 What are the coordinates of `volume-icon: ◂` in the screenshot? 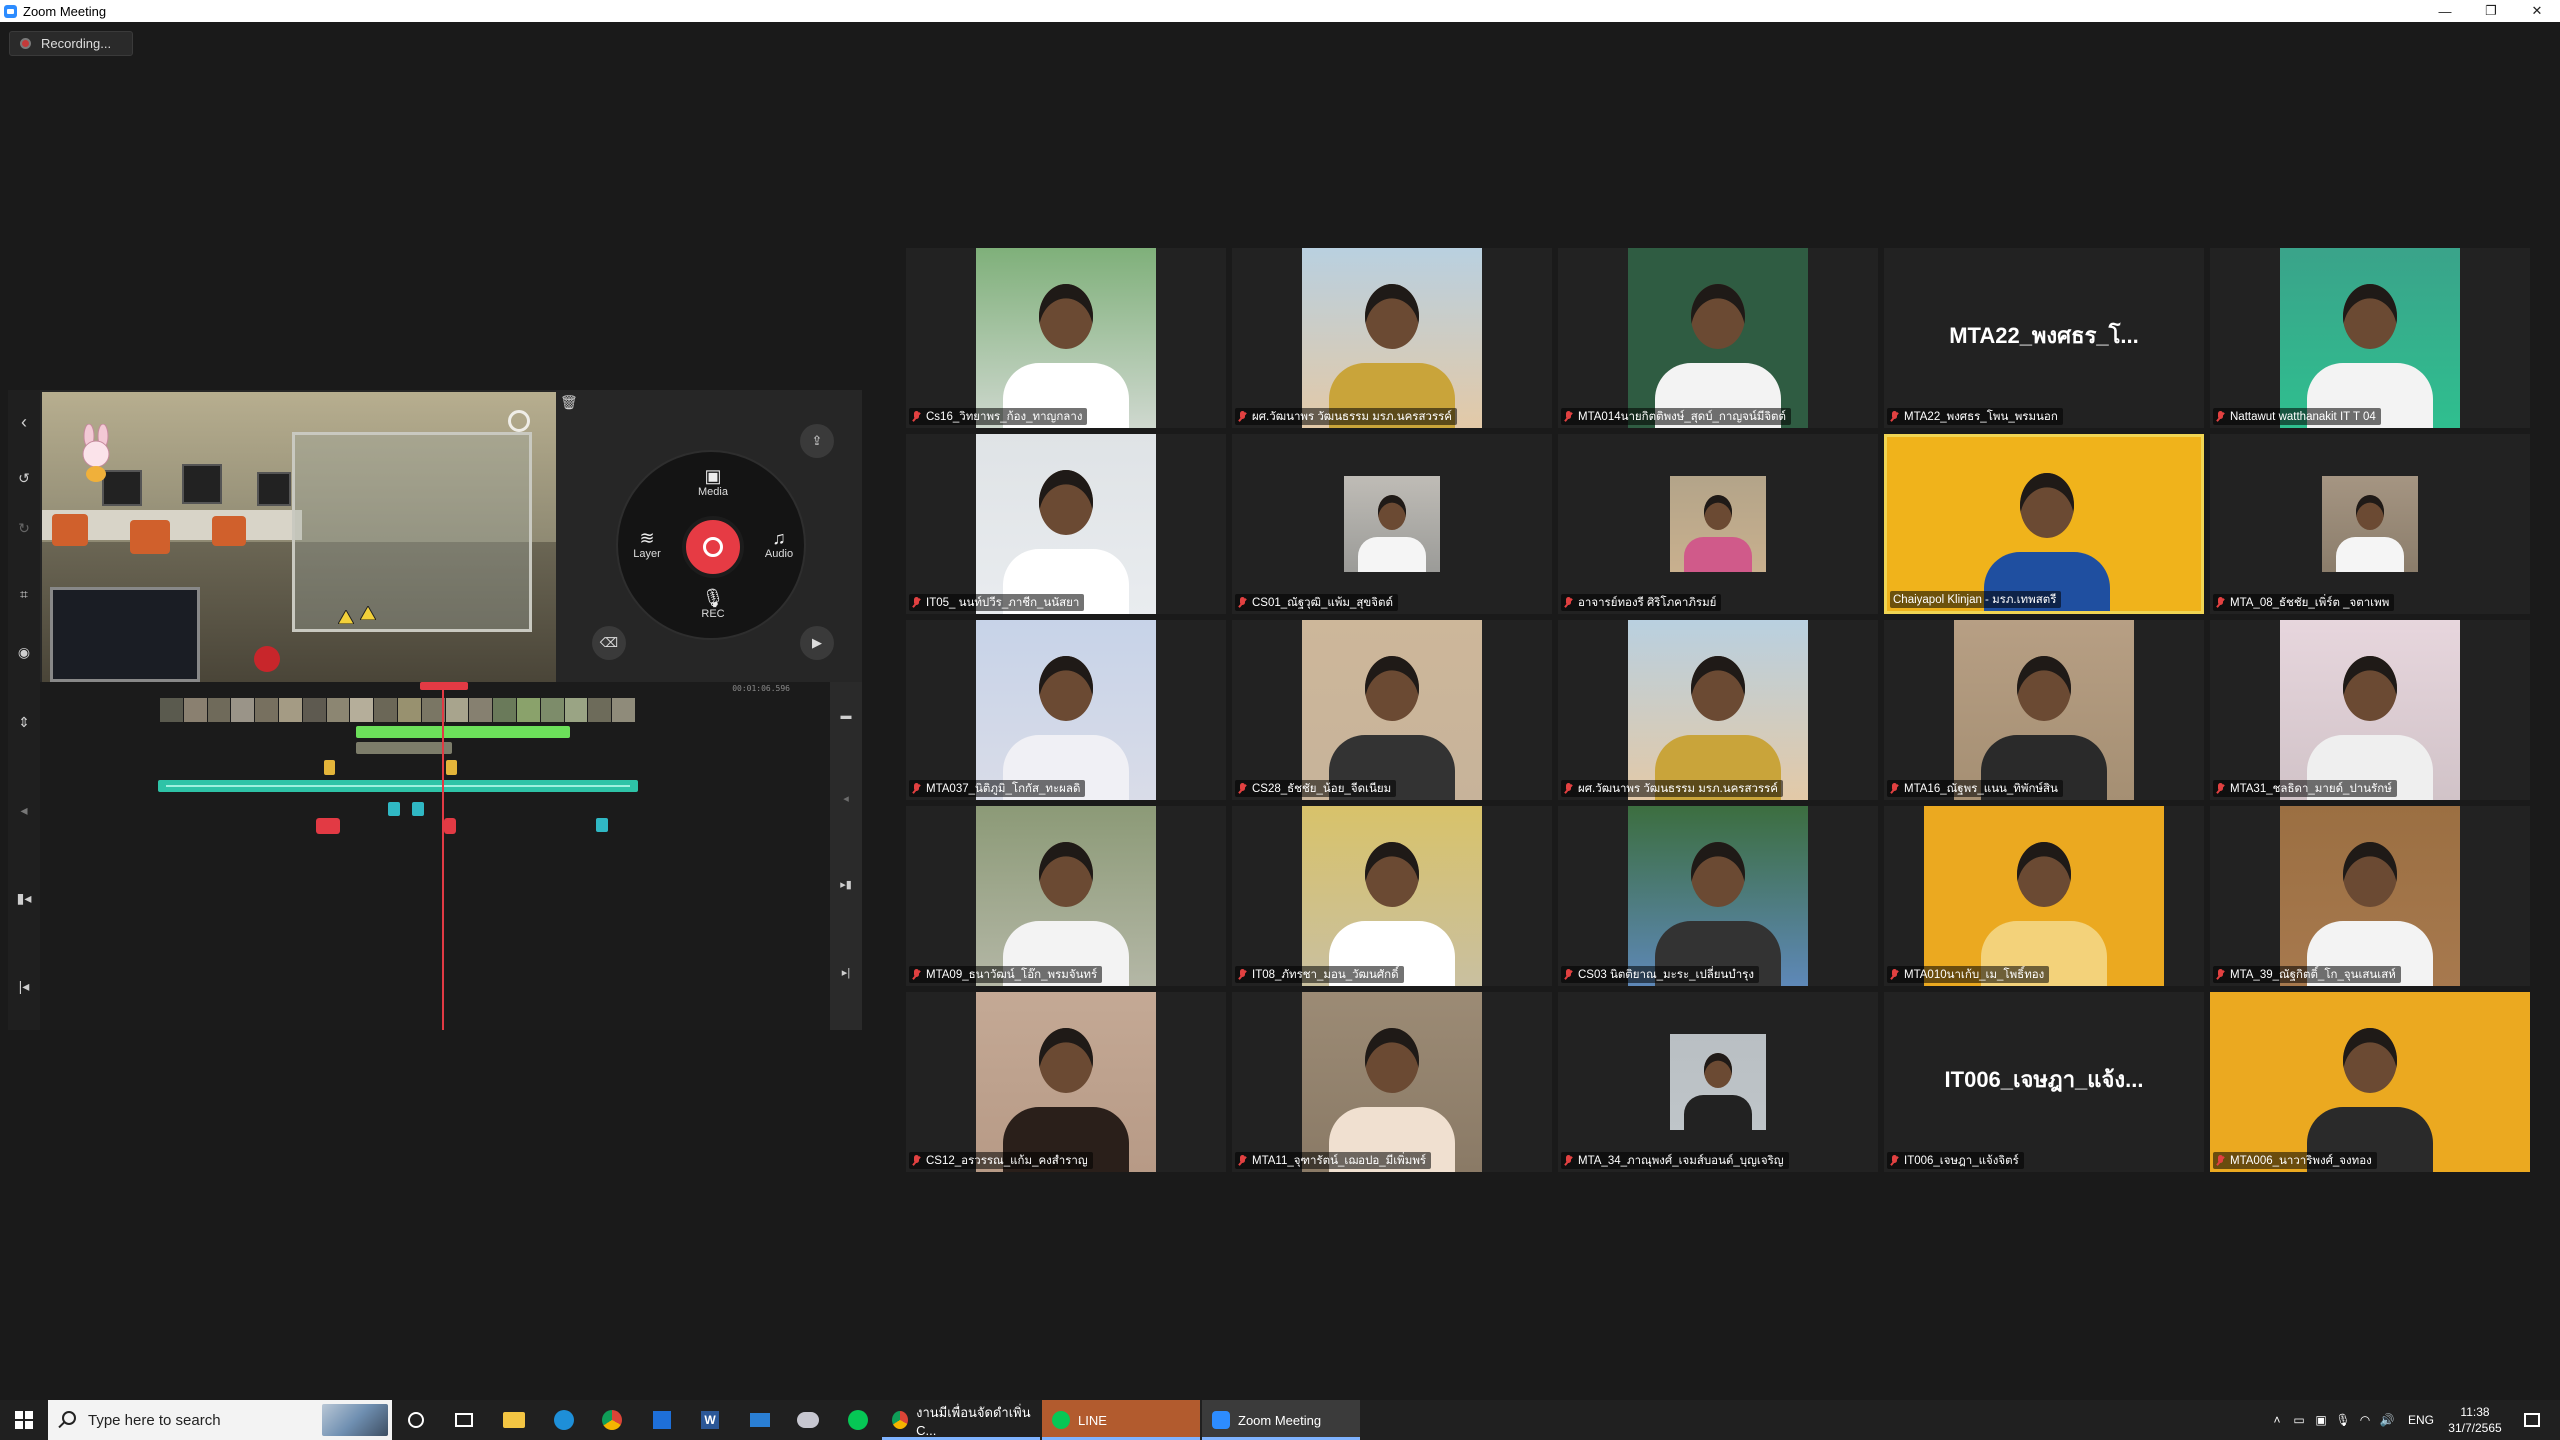 It's located at (24, 810).